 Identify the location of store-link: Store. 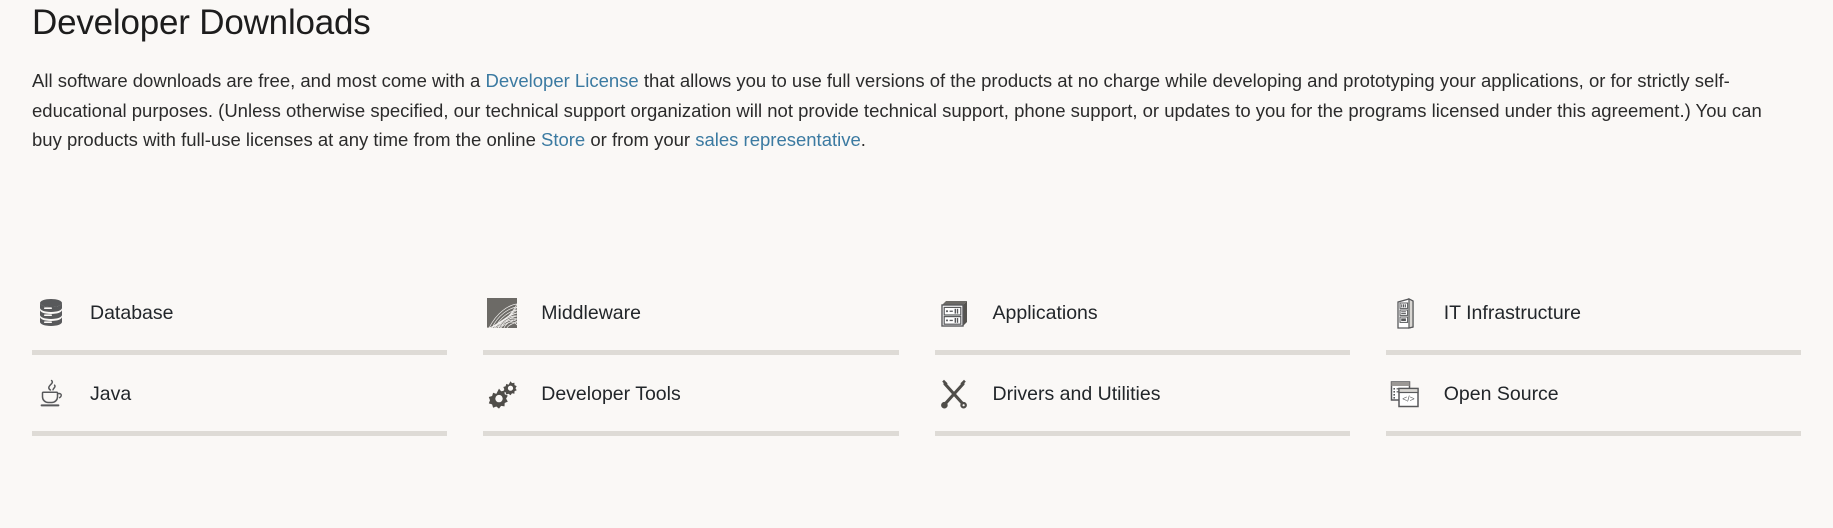
(563, 139).